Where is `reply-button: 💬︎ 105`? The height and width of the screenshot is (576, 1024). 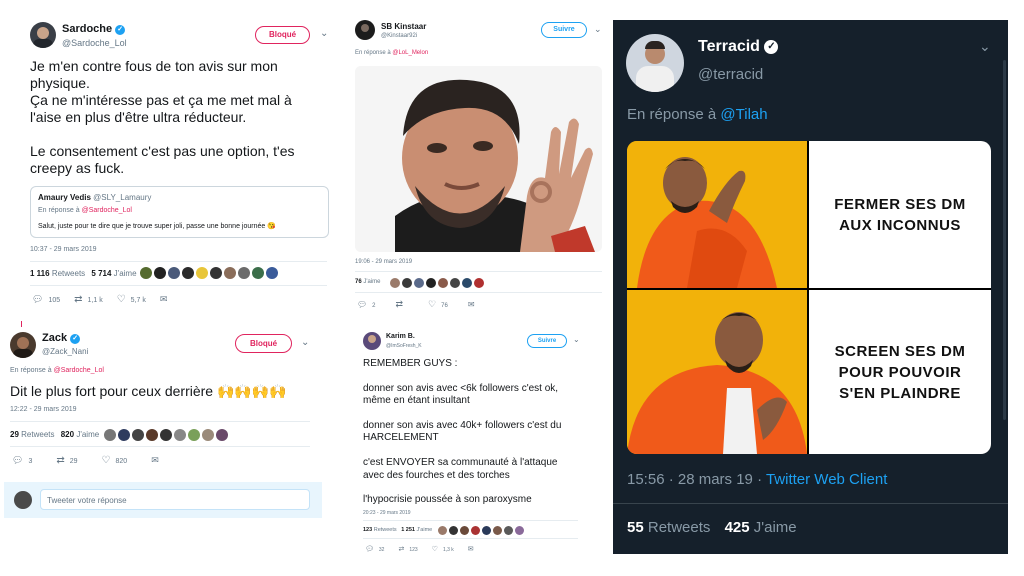
reply-button: 💬︎ 105 is located at coordinates (46, 299).